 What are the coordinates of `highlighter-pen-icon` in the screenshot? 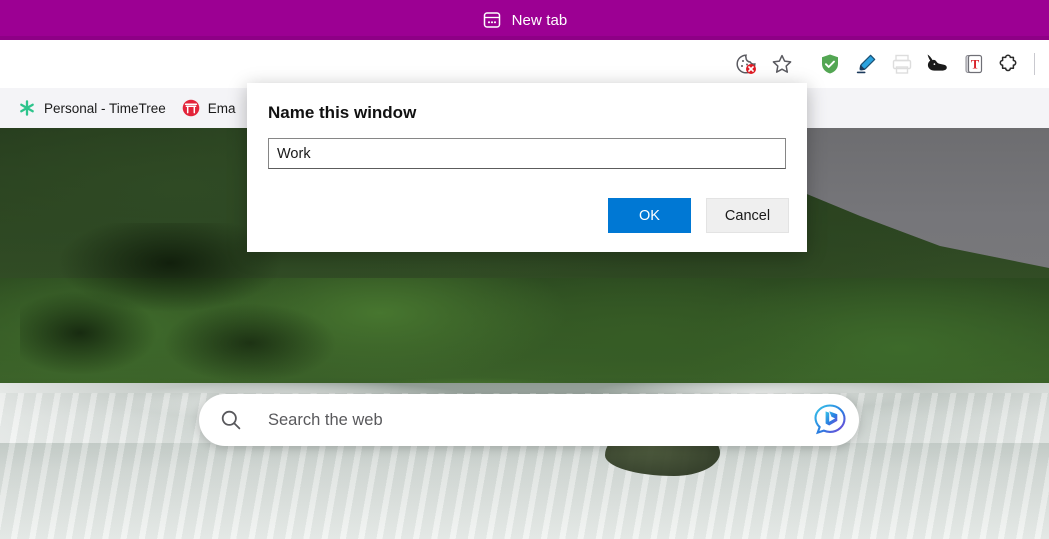 It's located at (866, 64).